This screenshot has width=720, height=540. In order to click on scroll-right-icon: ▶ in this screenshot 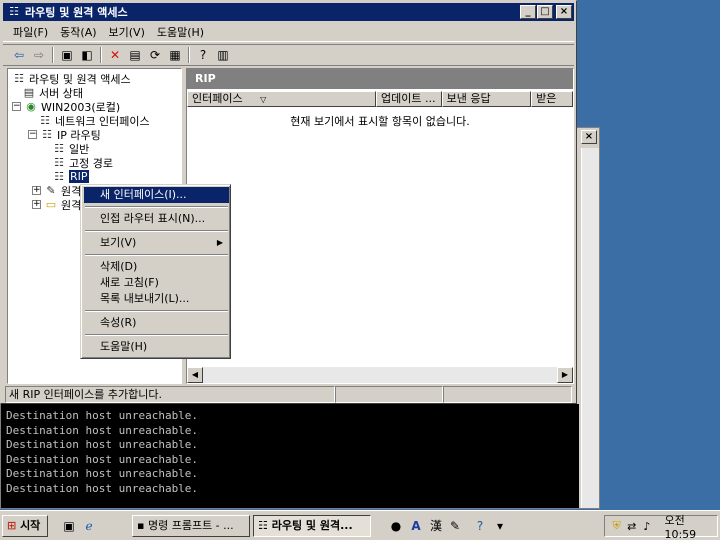, I will do `click(565, 375)`.